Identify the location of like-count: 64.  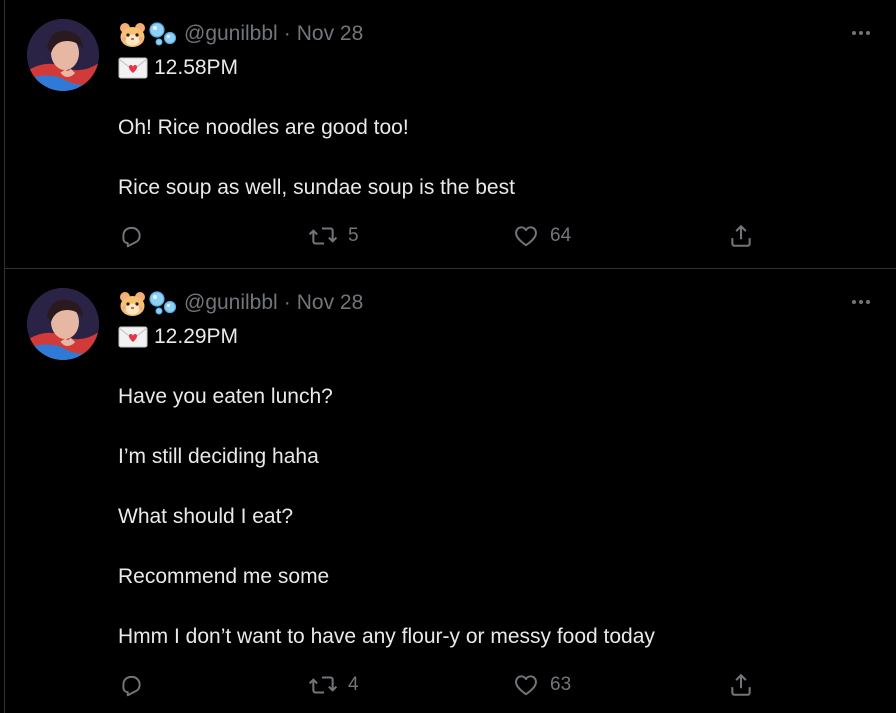
(561, 235).